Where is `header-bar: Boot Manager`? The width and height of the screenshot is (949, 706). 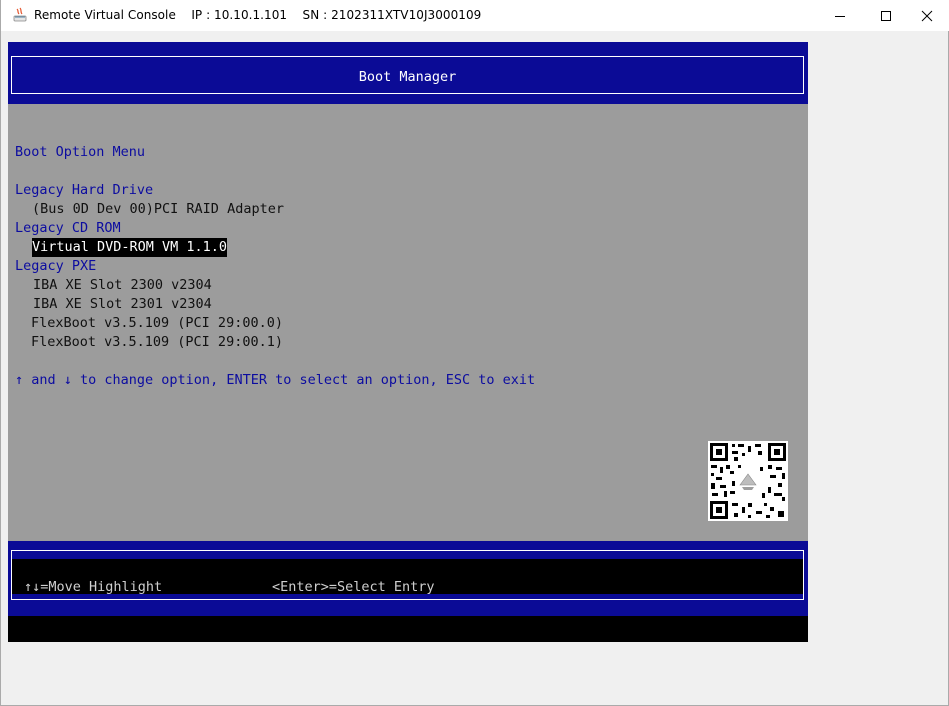
header-bar: Boot Manager is located at coordinates (408, 73).